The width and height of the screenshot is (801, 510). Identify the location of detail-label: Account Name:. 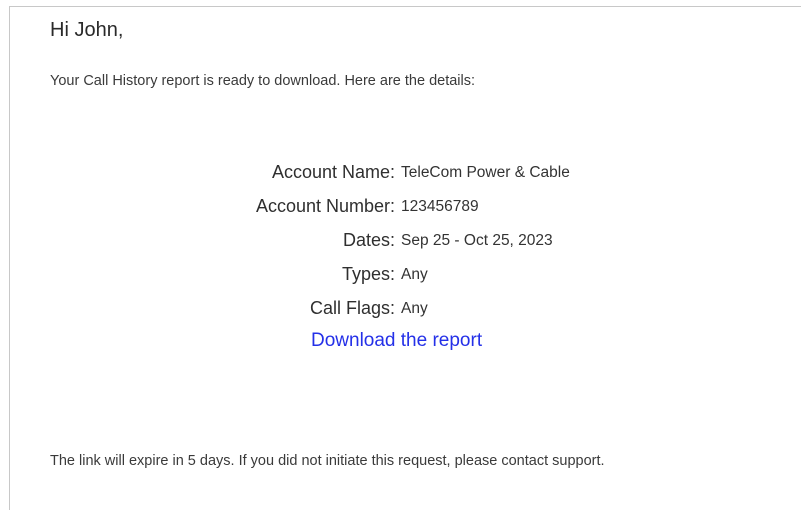
(333, 172).